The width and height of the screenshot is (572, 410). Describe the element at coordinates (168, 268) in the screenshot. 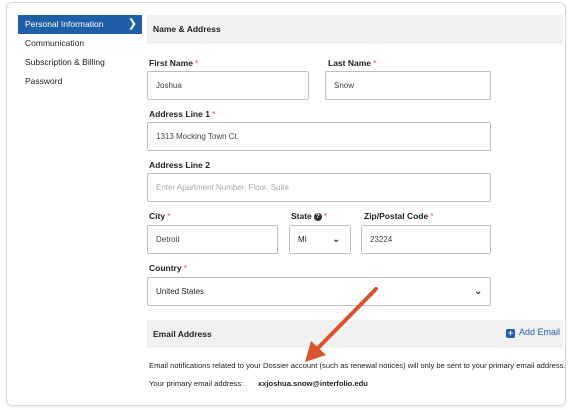

I see `country-label: Country *` at that location.